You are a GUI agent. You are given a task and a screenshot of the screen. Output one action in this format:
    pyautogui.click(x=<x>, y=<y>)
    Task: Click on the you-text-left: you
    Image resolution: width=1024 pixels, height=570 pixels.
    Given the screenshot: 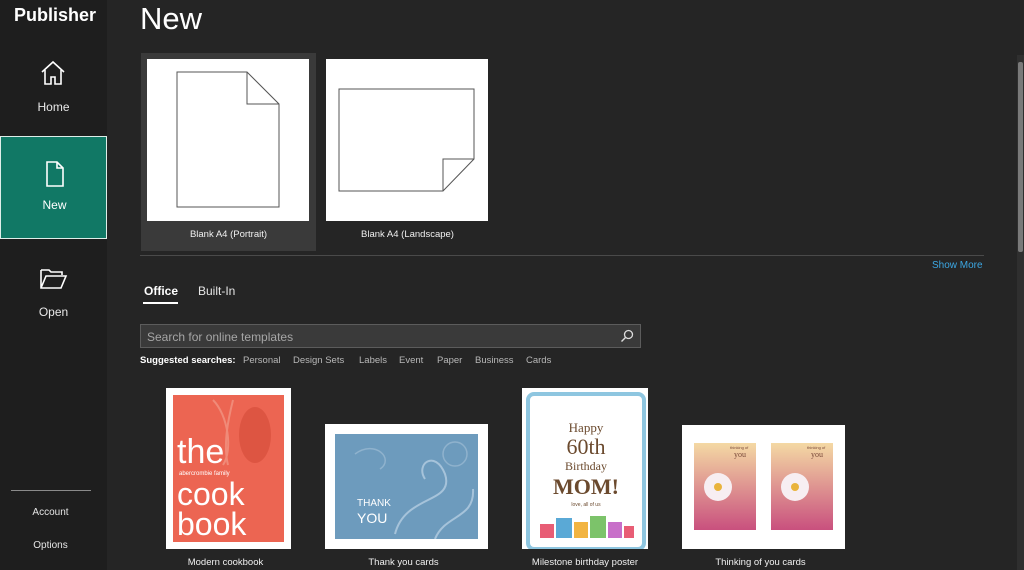 What is the action you would take?
    pyautogui.click(x=740, y=454)
    